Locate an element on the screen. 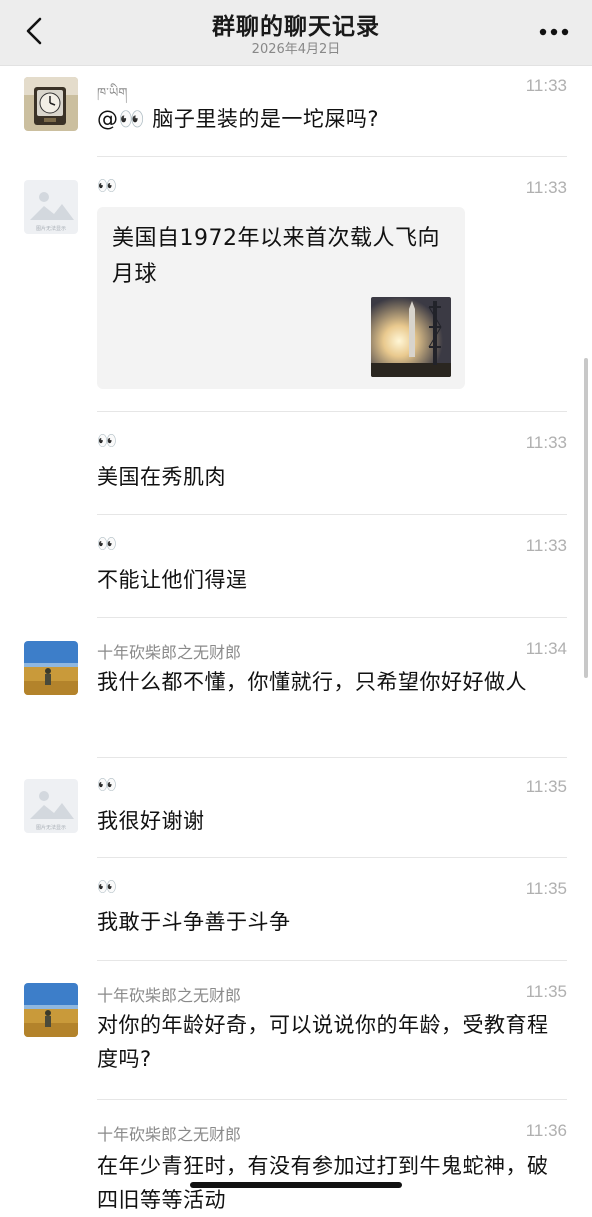  clock-photo-avatar is located at coordinates (51, 104).